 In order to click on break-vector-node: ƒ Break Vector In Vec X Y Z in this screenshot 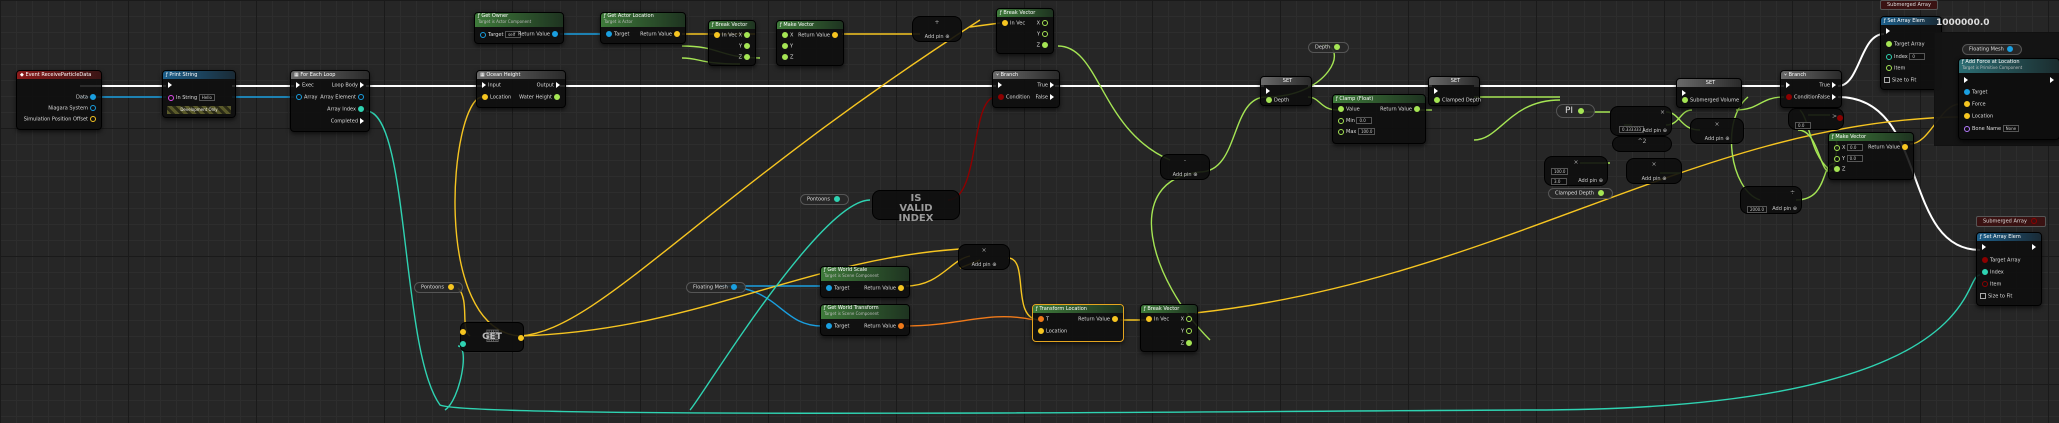, I will do `click(732, 43)`.